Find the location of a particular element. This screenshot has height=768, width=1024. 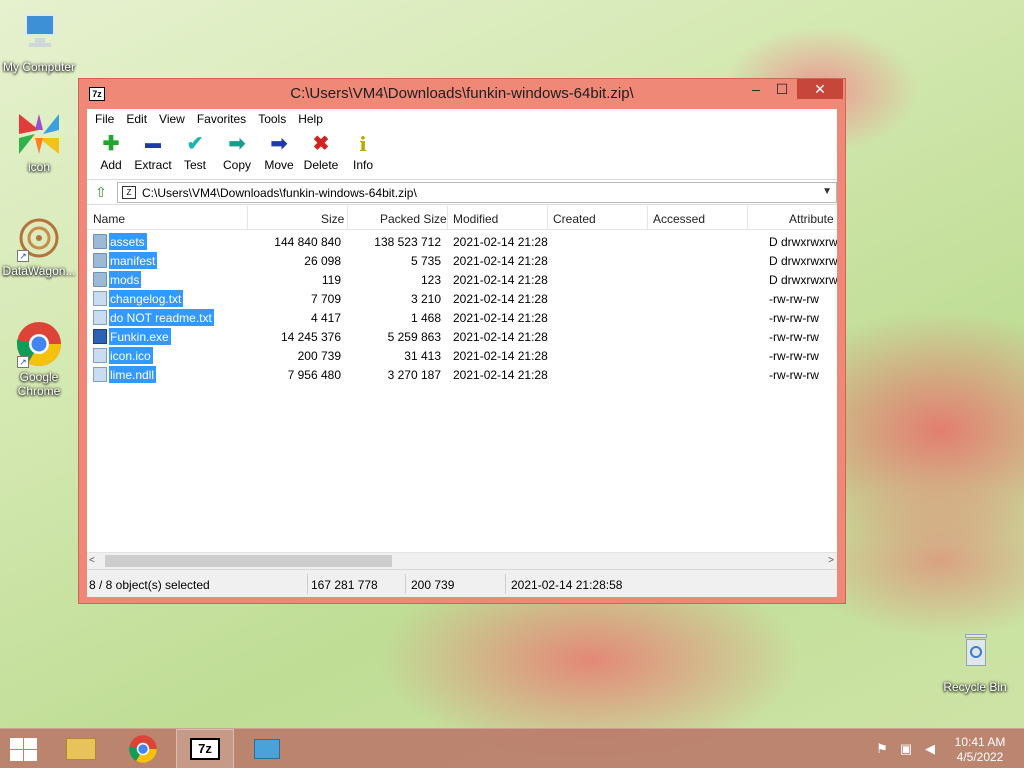

taskbar-7zip: 7z is located at coordinates (205, 748).